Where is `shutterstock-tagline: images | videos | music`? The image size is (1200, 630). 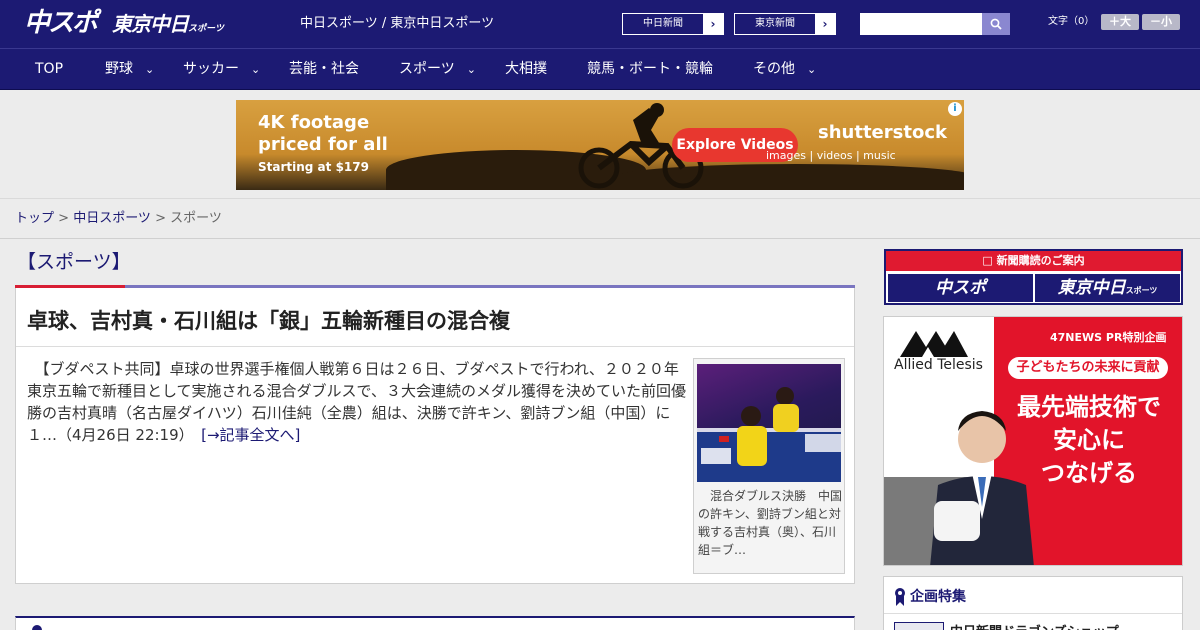 shutterstock-tagline: images | videos | music is located at coordinates (831, 155).